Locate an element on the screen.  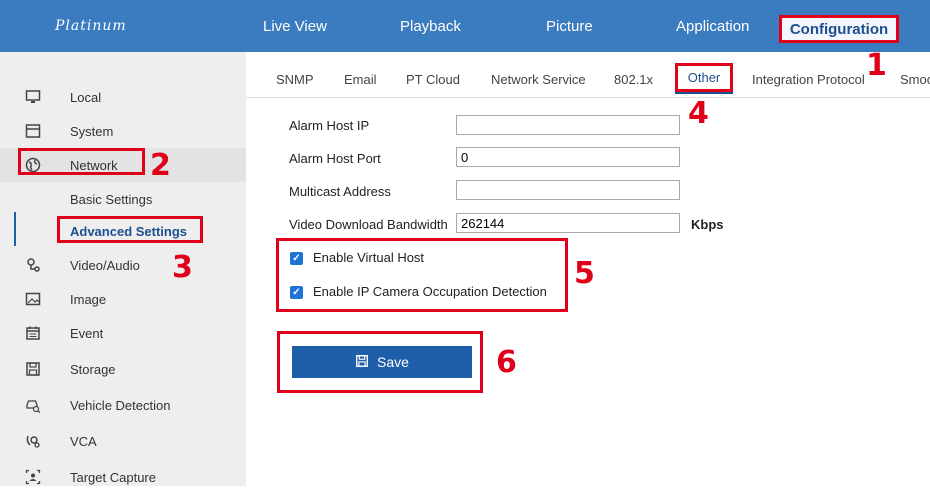
sidebar-item-label: Storage is located at coordinates (93, 369).